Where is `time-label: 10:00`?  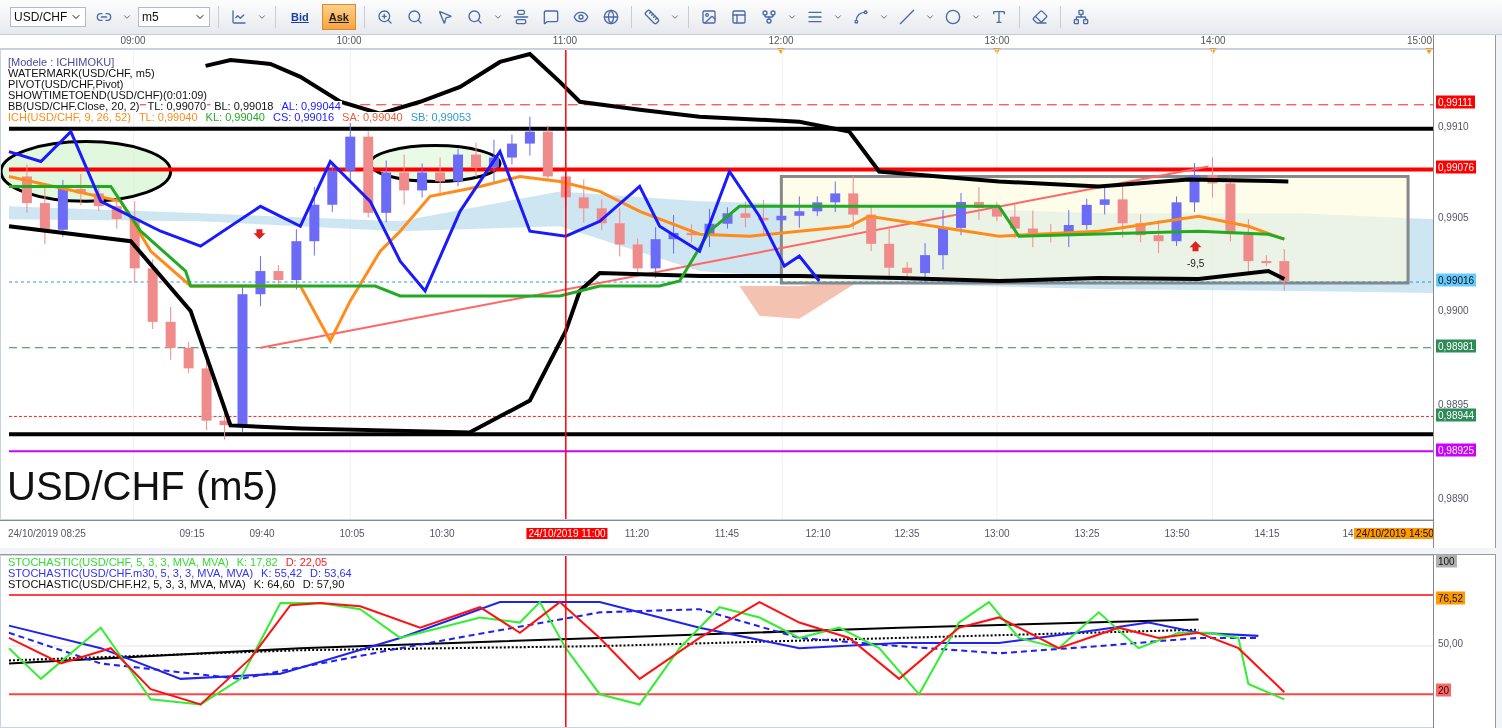
time-label: 10:00 is located at coordinates (349, 40).